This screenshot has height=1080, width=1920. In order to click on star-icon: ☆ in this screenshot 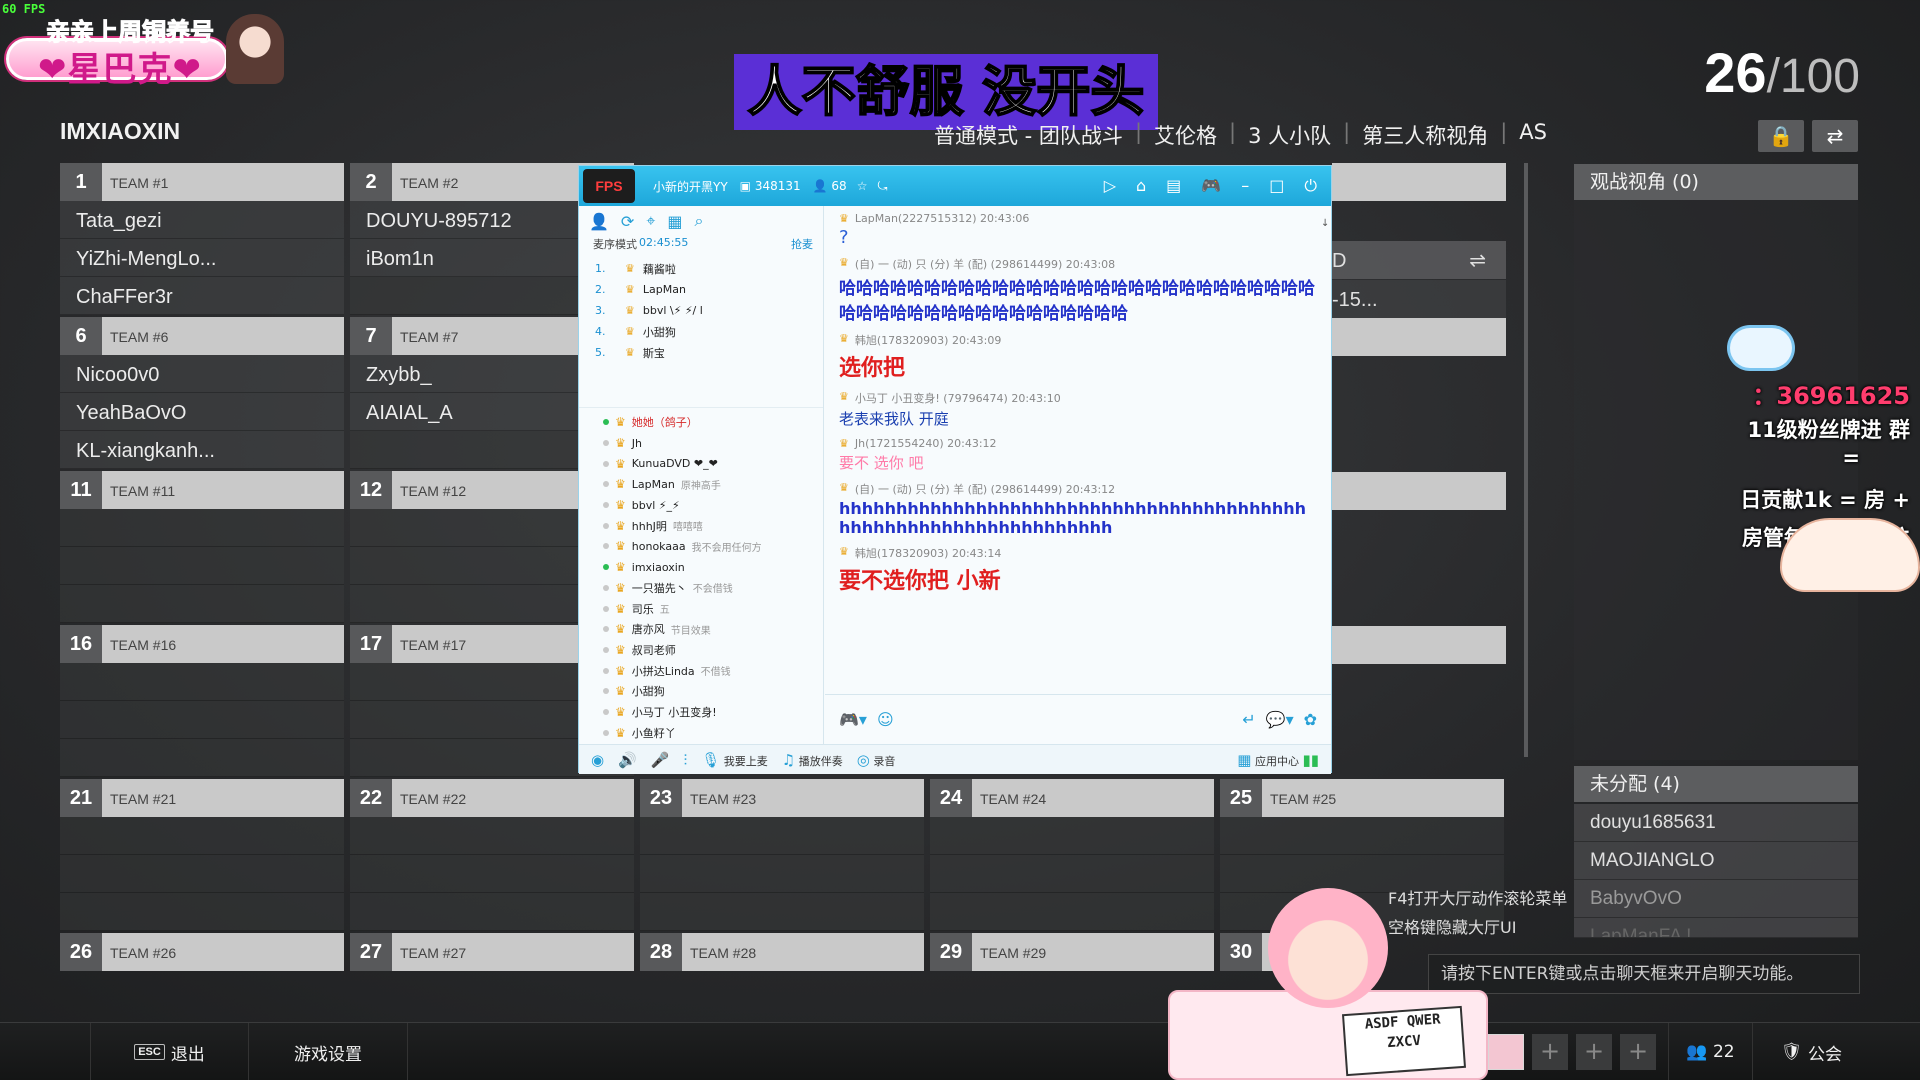, I will do `click(862, 186)`.